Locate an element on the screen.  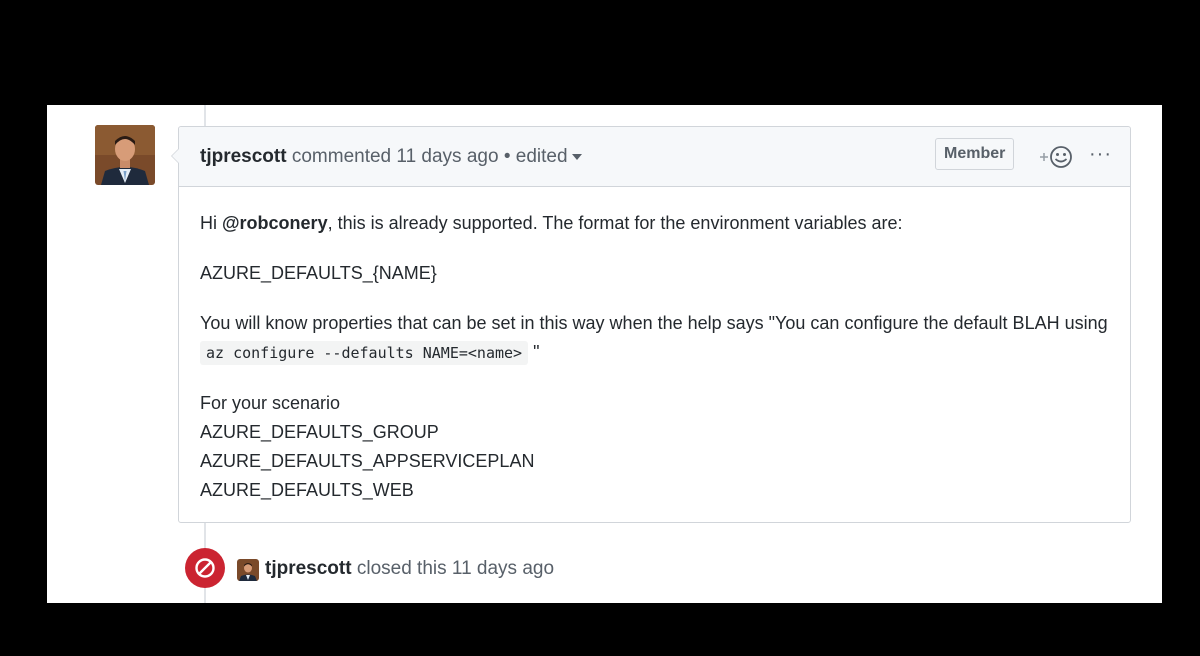
event-text: tjprescott closed this 11 days ago is located at coordinates (409, 569).